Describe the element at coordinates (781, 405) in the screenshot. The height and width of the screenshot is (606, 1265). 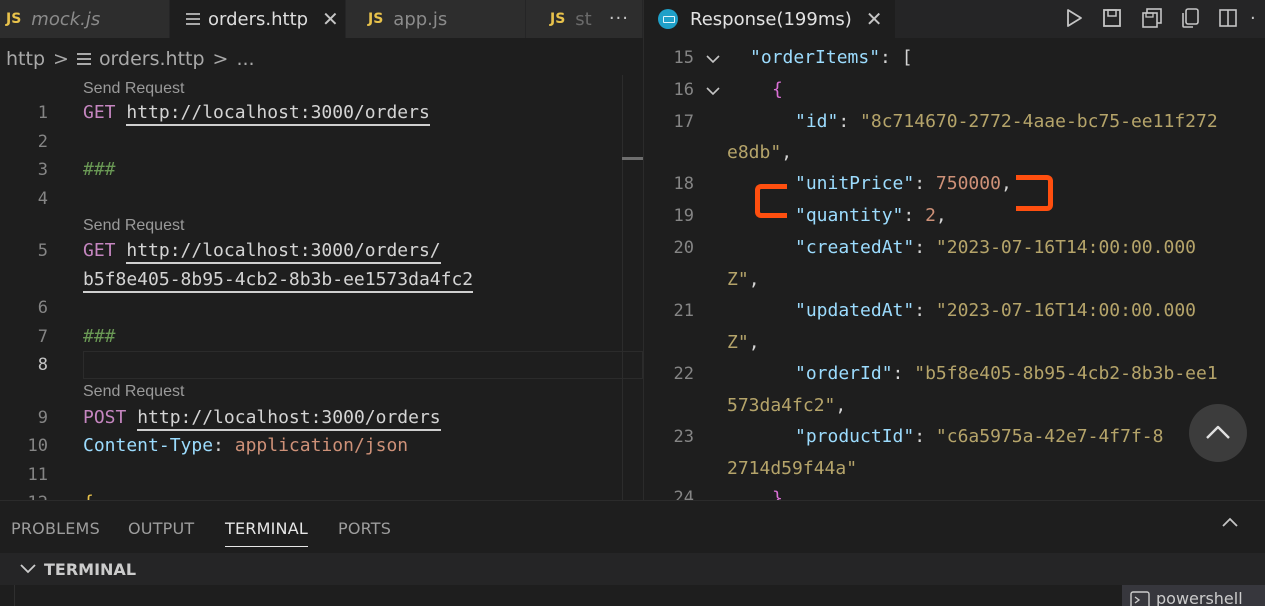
I see `json-string: 573da4fc2"` at that location.